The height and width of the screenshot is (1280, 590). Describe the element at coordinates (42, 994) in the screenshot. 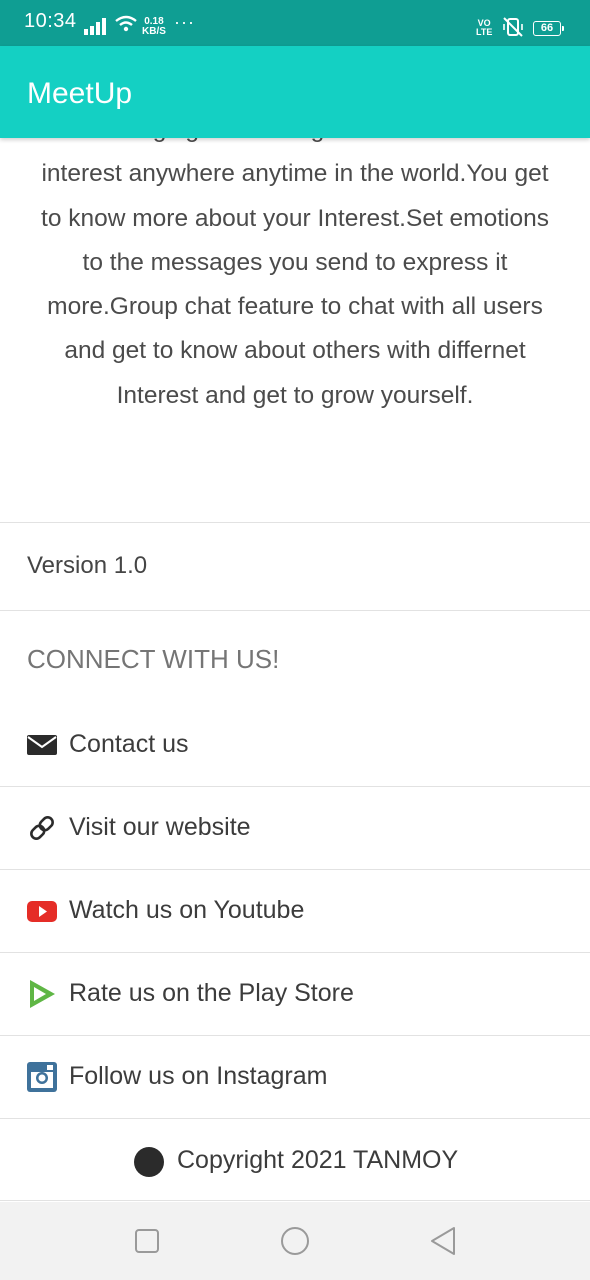

I see `play-store-icon` at that location.